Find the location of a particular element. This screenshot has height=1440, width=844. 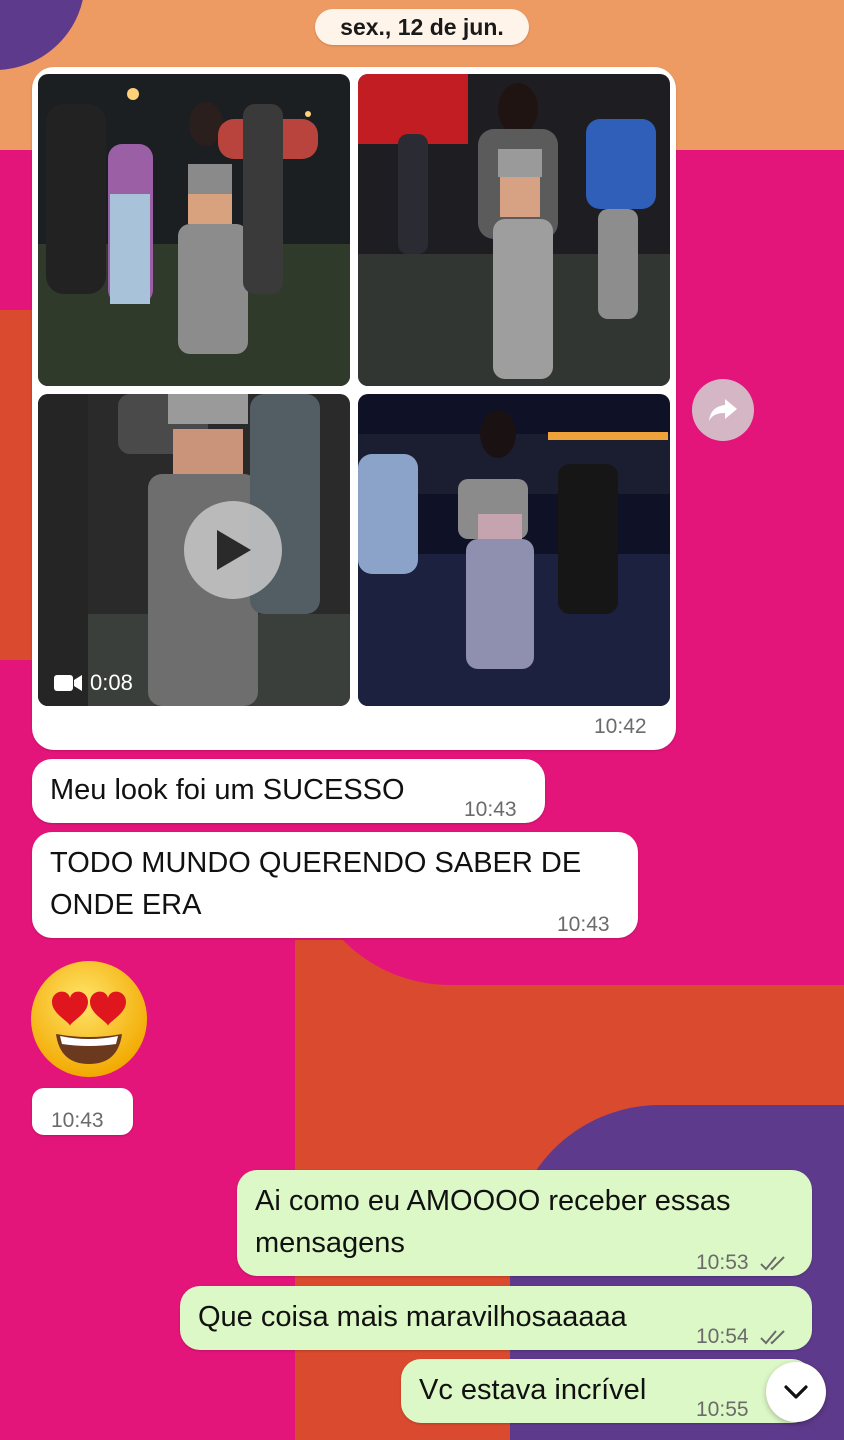

message-bubble-outgoing: Vc estava incrível 10:55 is located at coordinates (606, 1391).